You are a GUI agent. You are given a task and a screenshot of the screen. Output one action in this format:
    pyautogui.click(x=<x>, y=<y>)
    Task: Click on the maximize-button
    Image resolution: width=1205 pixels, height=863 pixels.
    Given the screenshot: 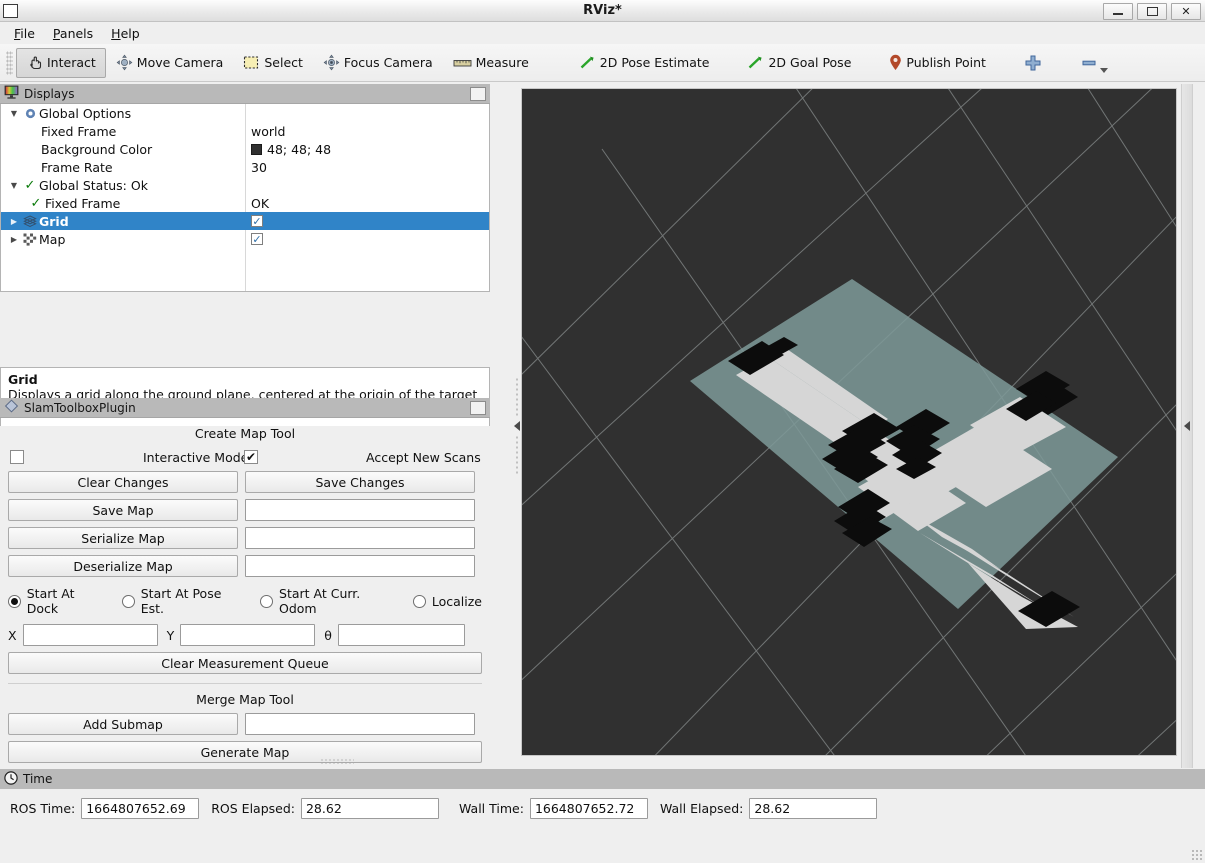 What is the action you would take?
    pyautogui.click(x=1152, y=11)
    